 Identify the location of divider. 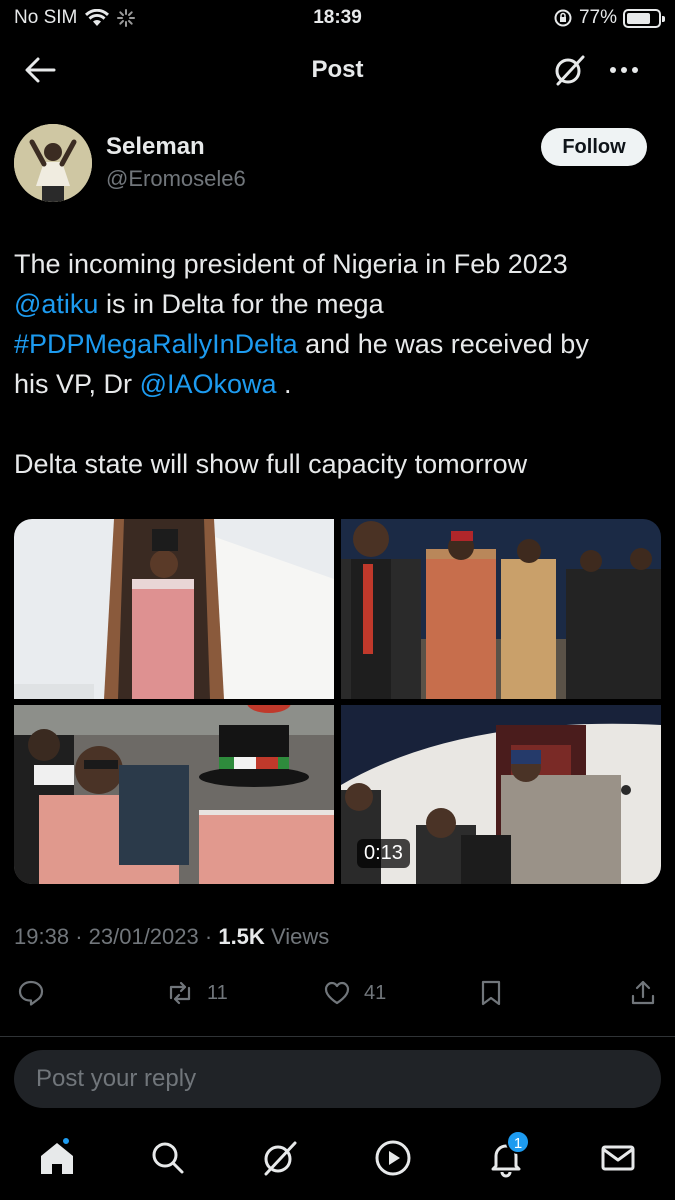
(337, 1036).